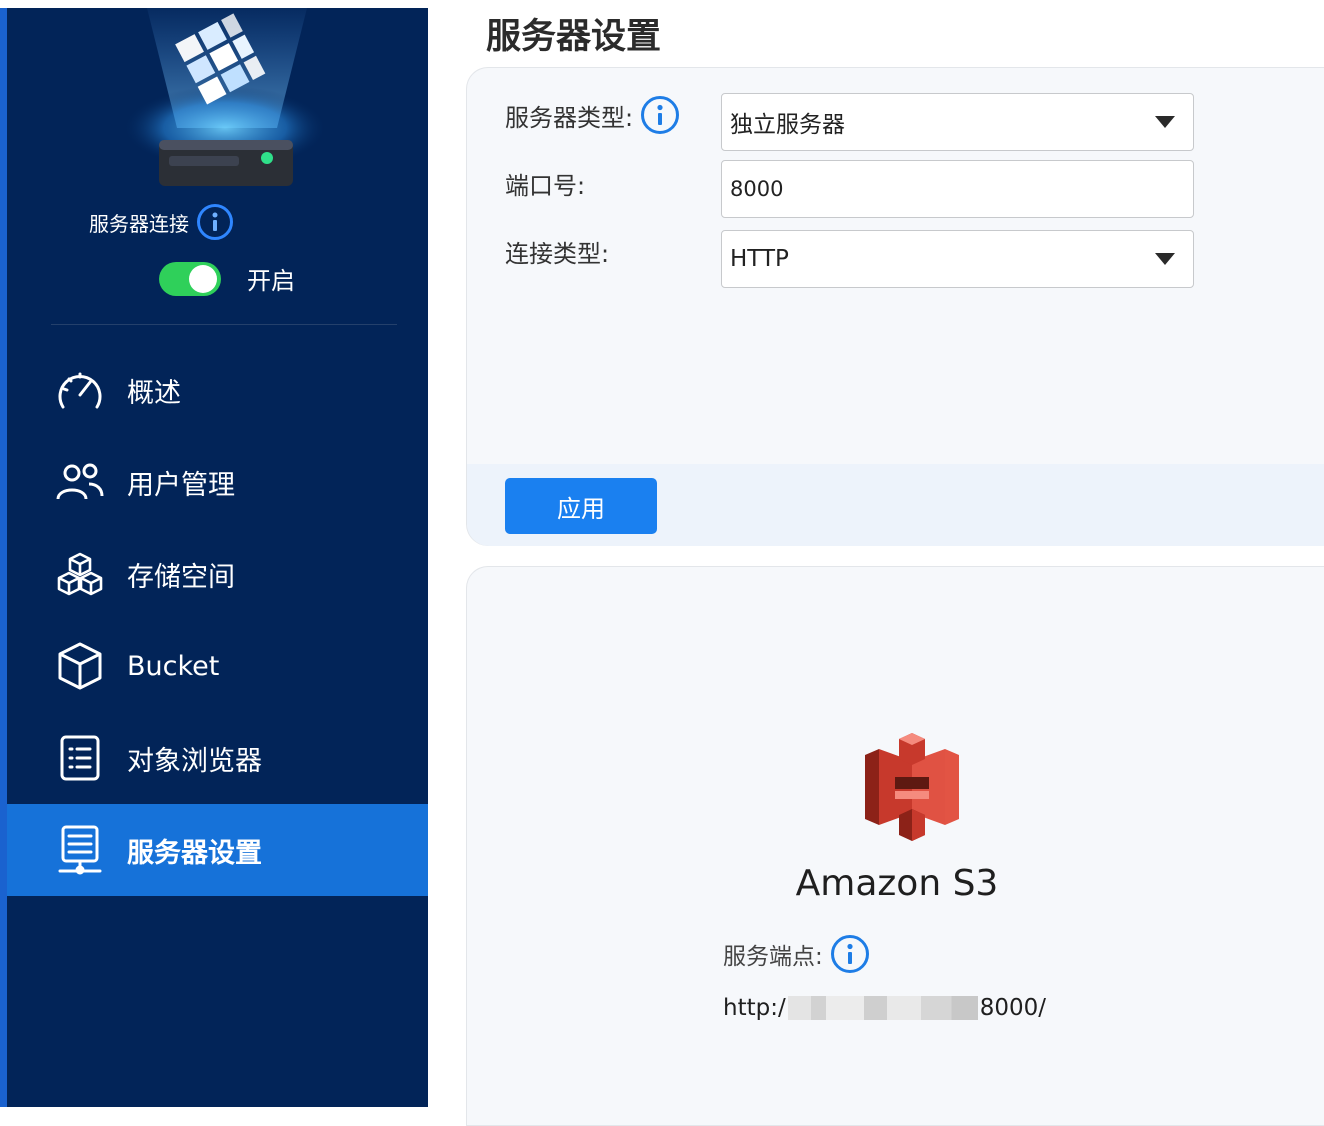  What do you see at coordinates (80, 666) in the screenshot?
I see `cube-icon` at bounding box center [80, 666].